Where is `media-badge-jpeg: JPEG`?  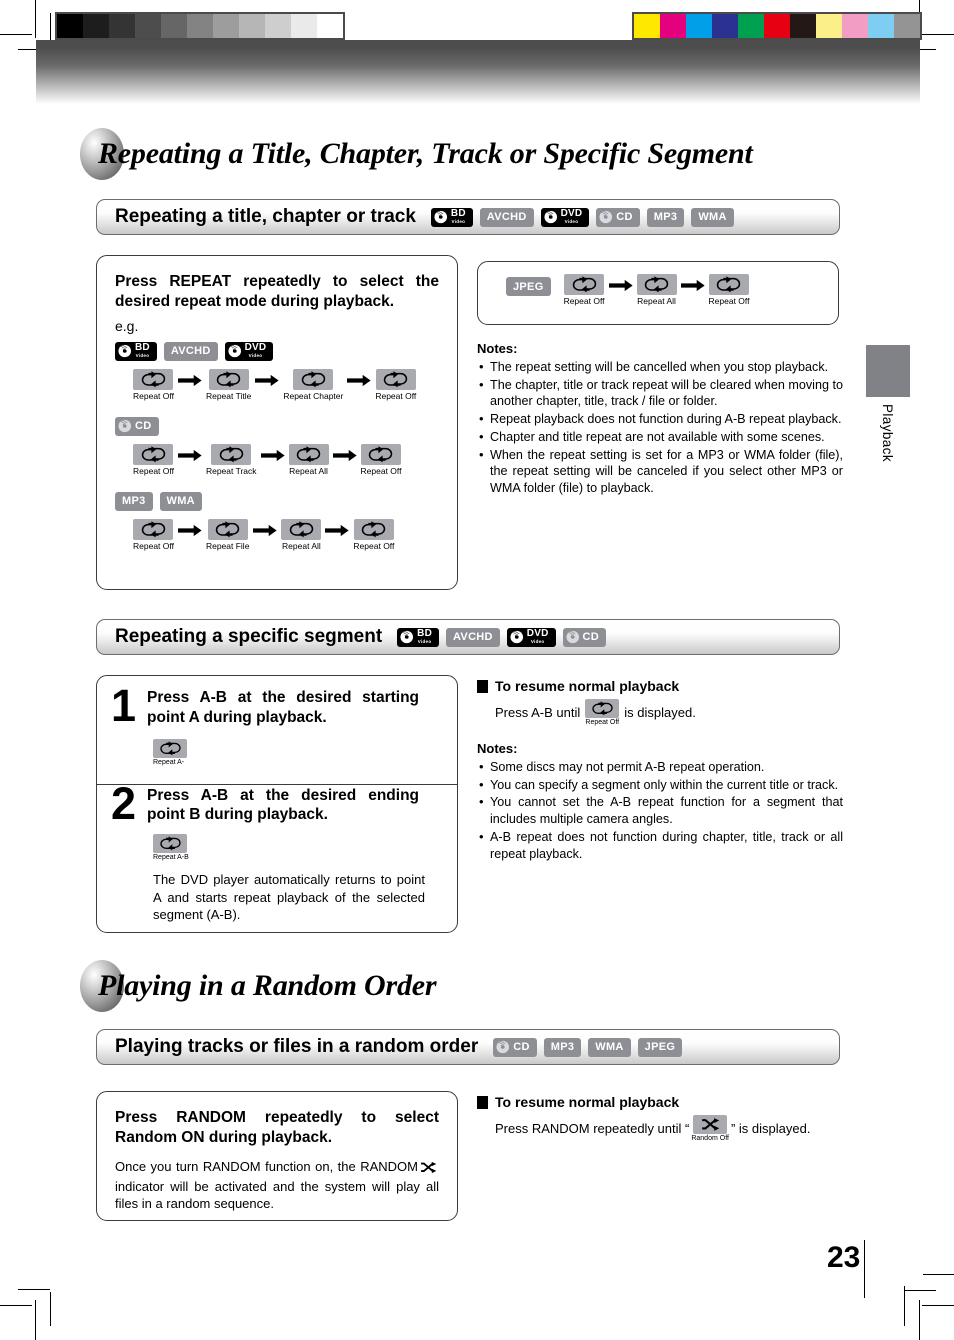 media-badge-jpeg: JPEG is located at coordinates (528, 286).